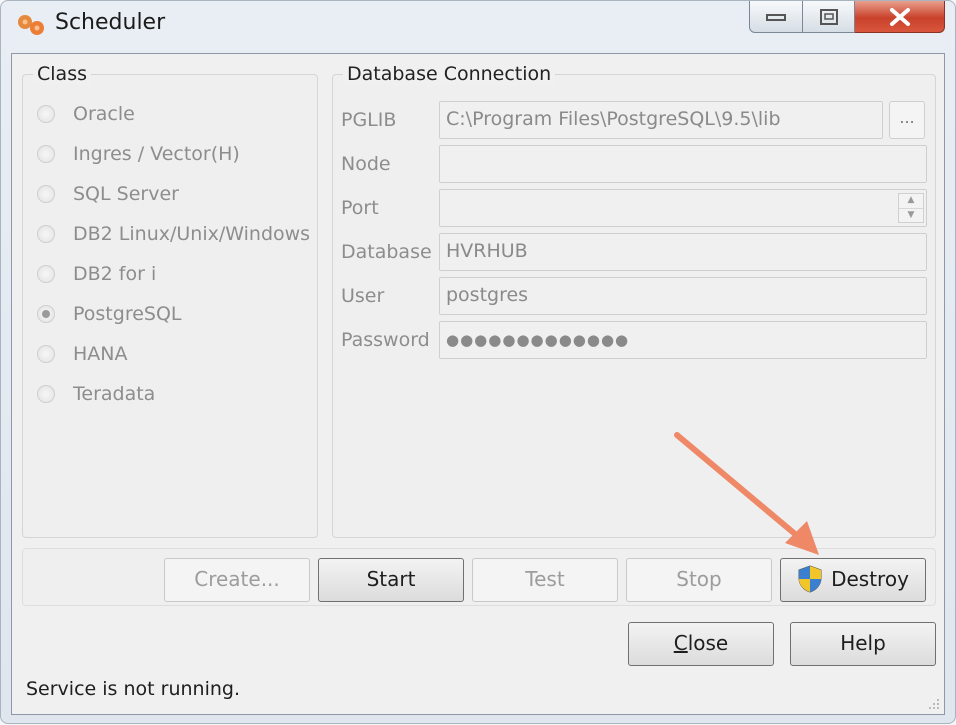 Image resolution: width=956 pixels, height=725 pixels. What do you see at coordinates (933, 703) in the screenshot?
I see `resize-grip-icon` at bounding box center [933, 703].